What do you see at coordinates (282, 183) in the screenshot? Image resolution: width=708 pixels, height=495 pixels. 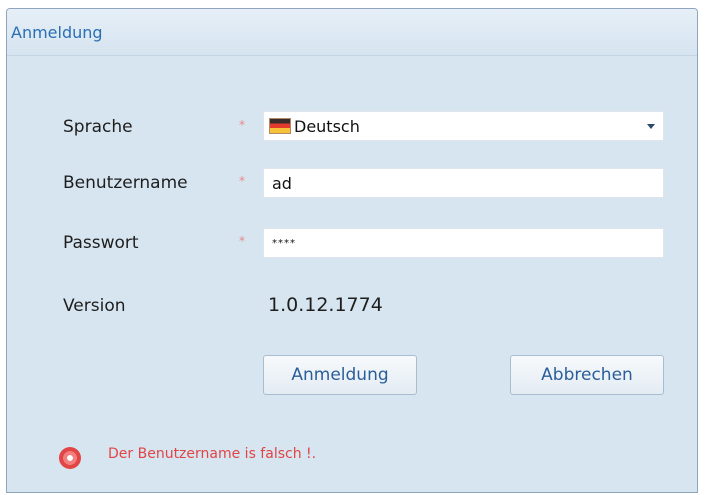 I see `username-value: ad` at bounding box center [282, 183].